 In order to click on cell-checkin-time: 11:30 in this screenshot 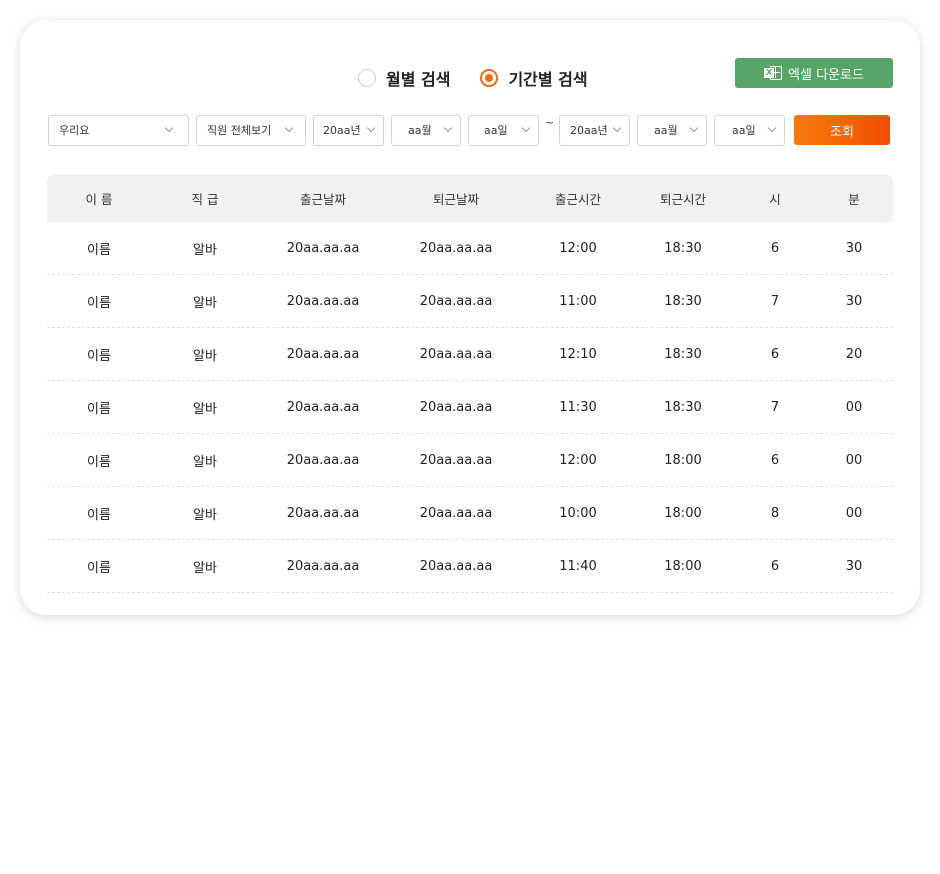, I will do `click(578, 407)`.